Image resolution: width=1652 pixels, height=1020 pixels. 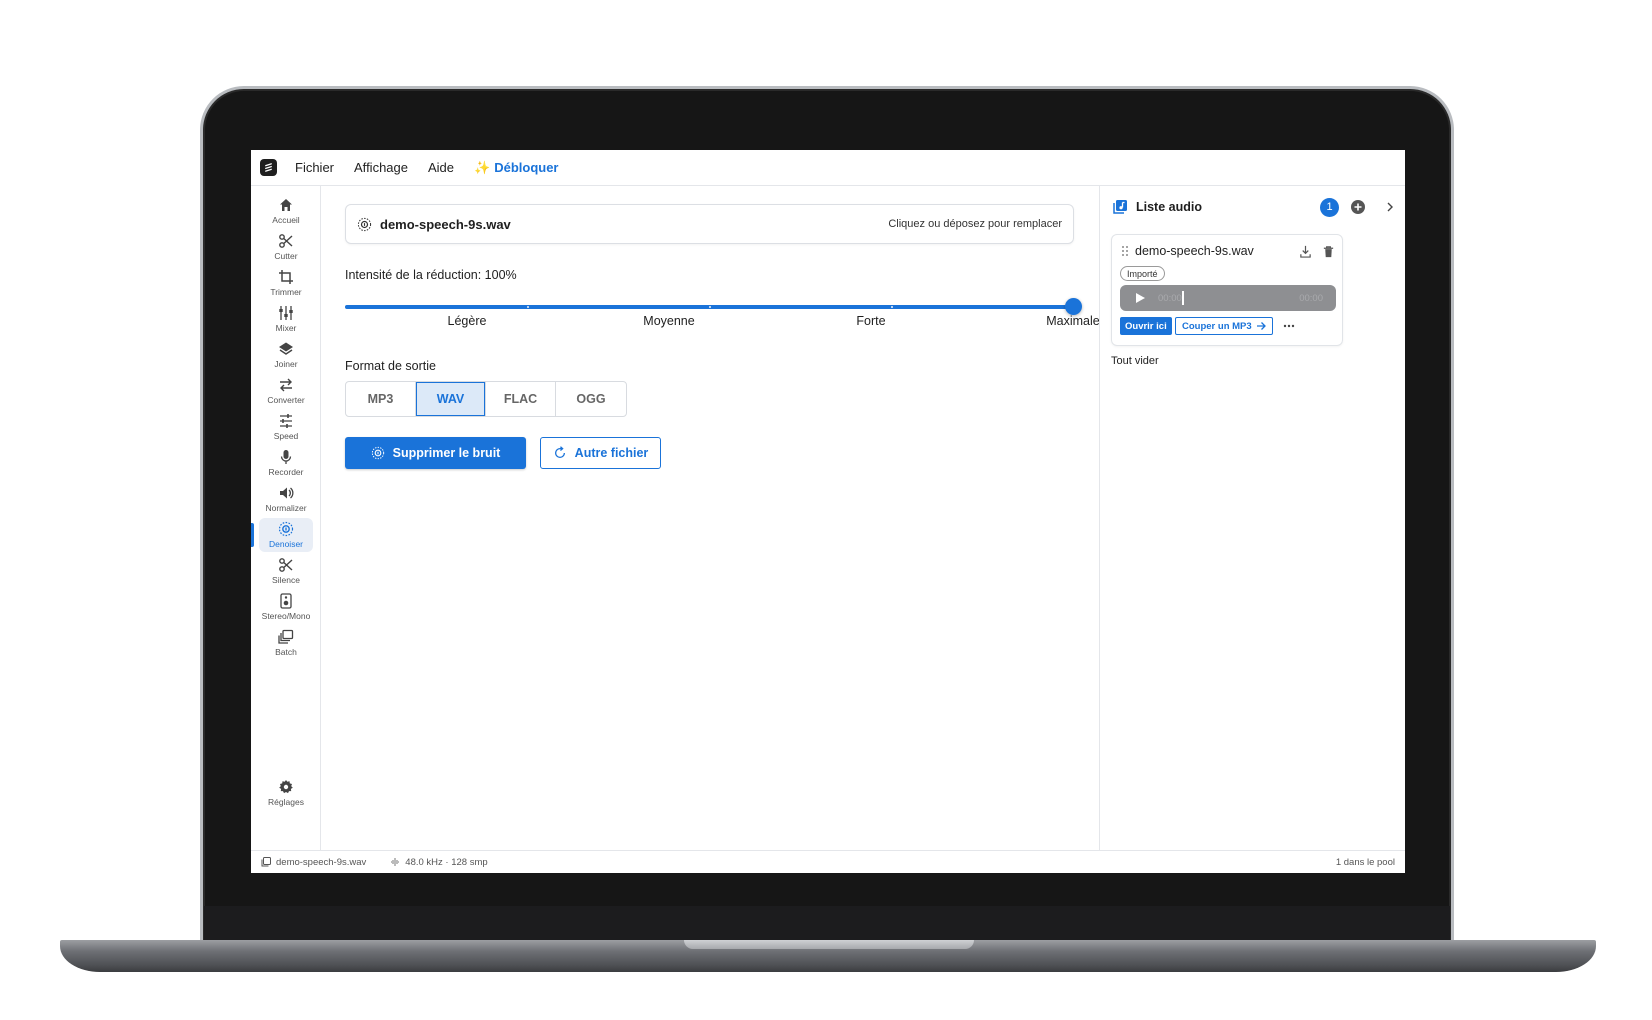 What do you see at coordinates (286, 636) in the screenshot?
I see `library-icon` at bounding box center [286, 636].